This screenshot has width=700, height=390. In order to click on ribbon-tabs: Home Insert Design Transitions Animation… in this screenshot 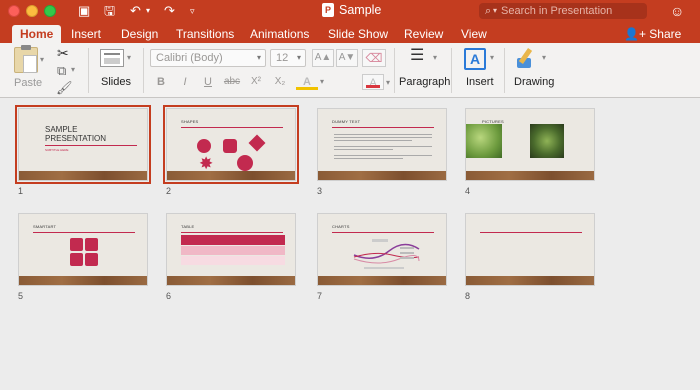, I will do `click(350, 32)`.